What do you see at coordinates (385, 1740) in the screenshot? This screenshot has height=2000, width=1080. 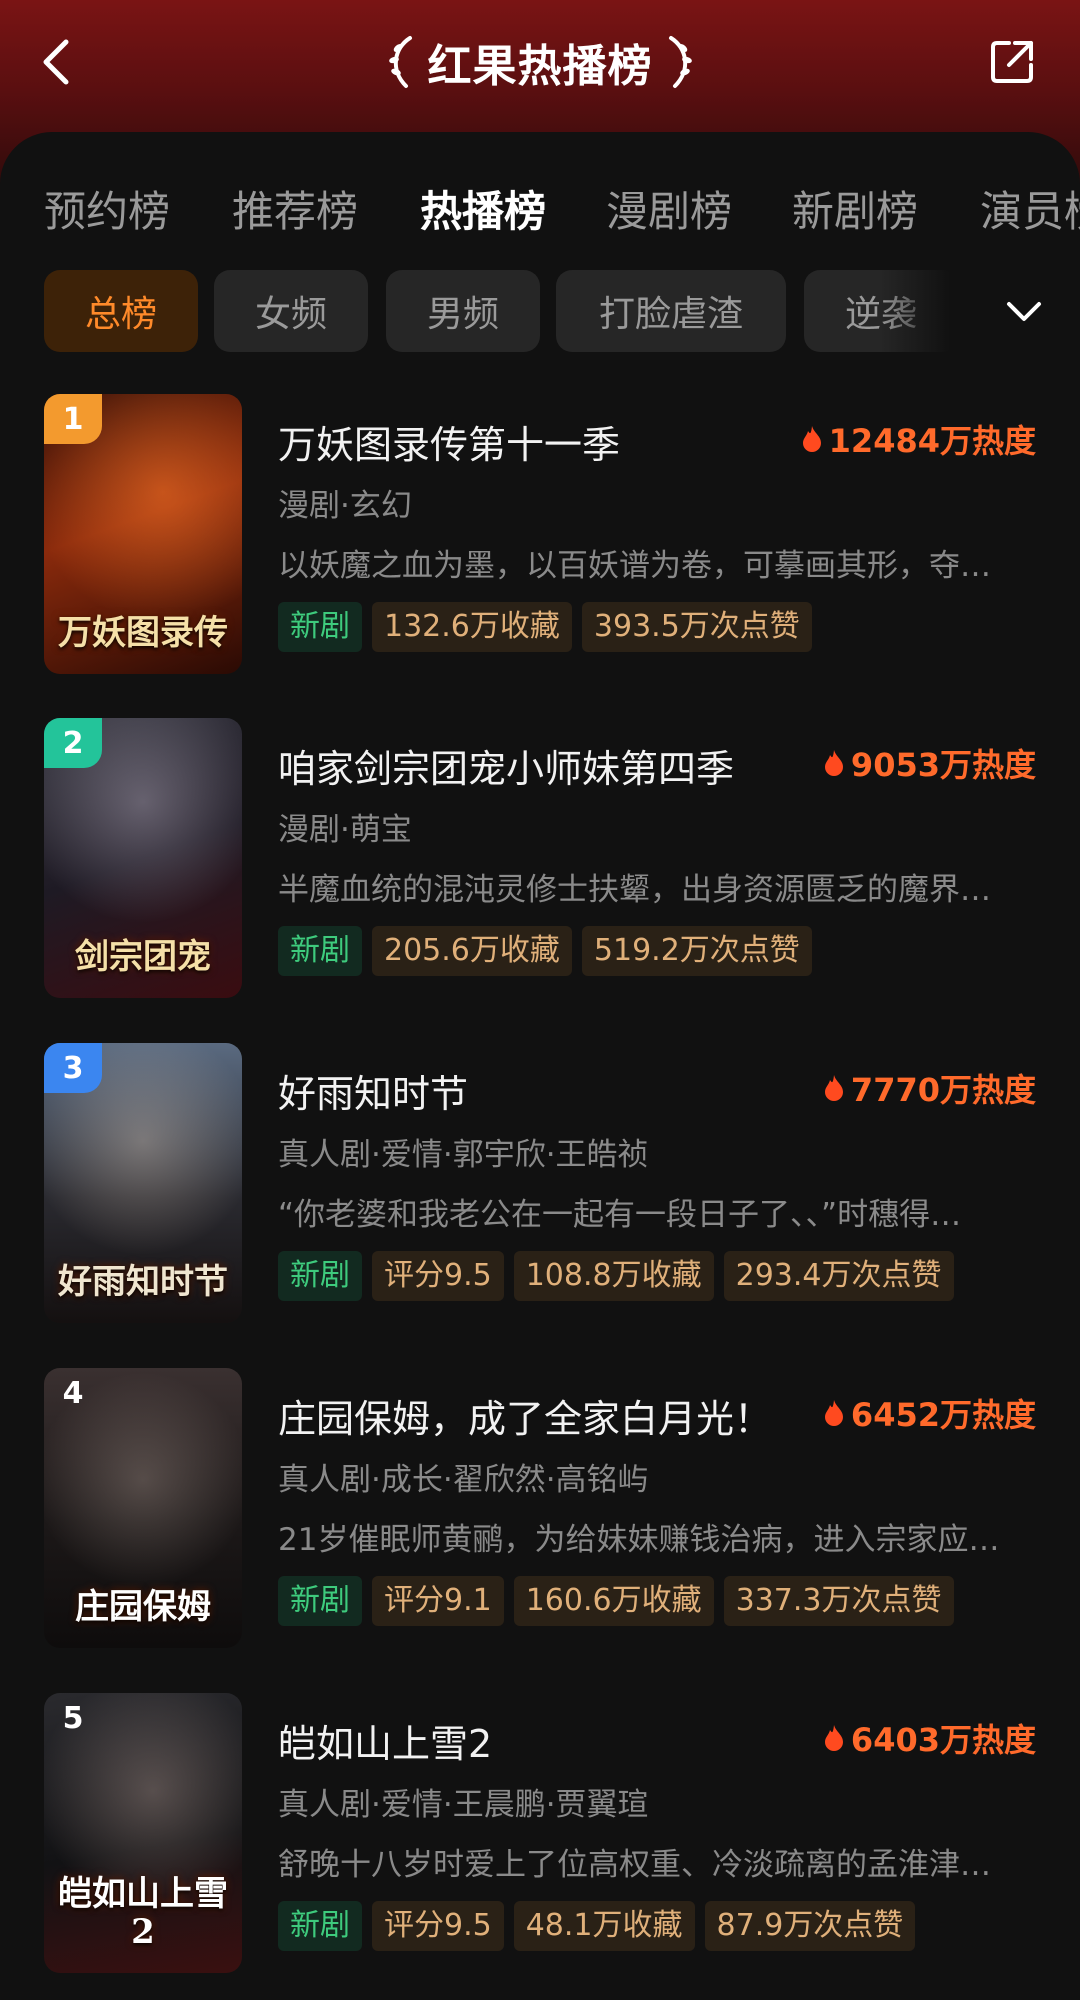 I see `drama-title: 皑如山上雪2` at bounding box center [385, 1740].